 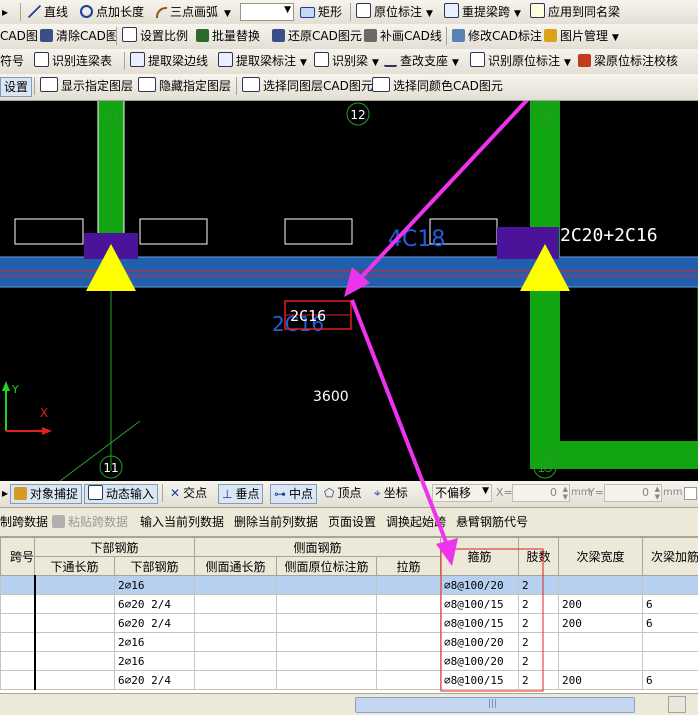 I want to click on extract-beam-annotation-button: 提取梁标注▼, so click(x=262, y=61).